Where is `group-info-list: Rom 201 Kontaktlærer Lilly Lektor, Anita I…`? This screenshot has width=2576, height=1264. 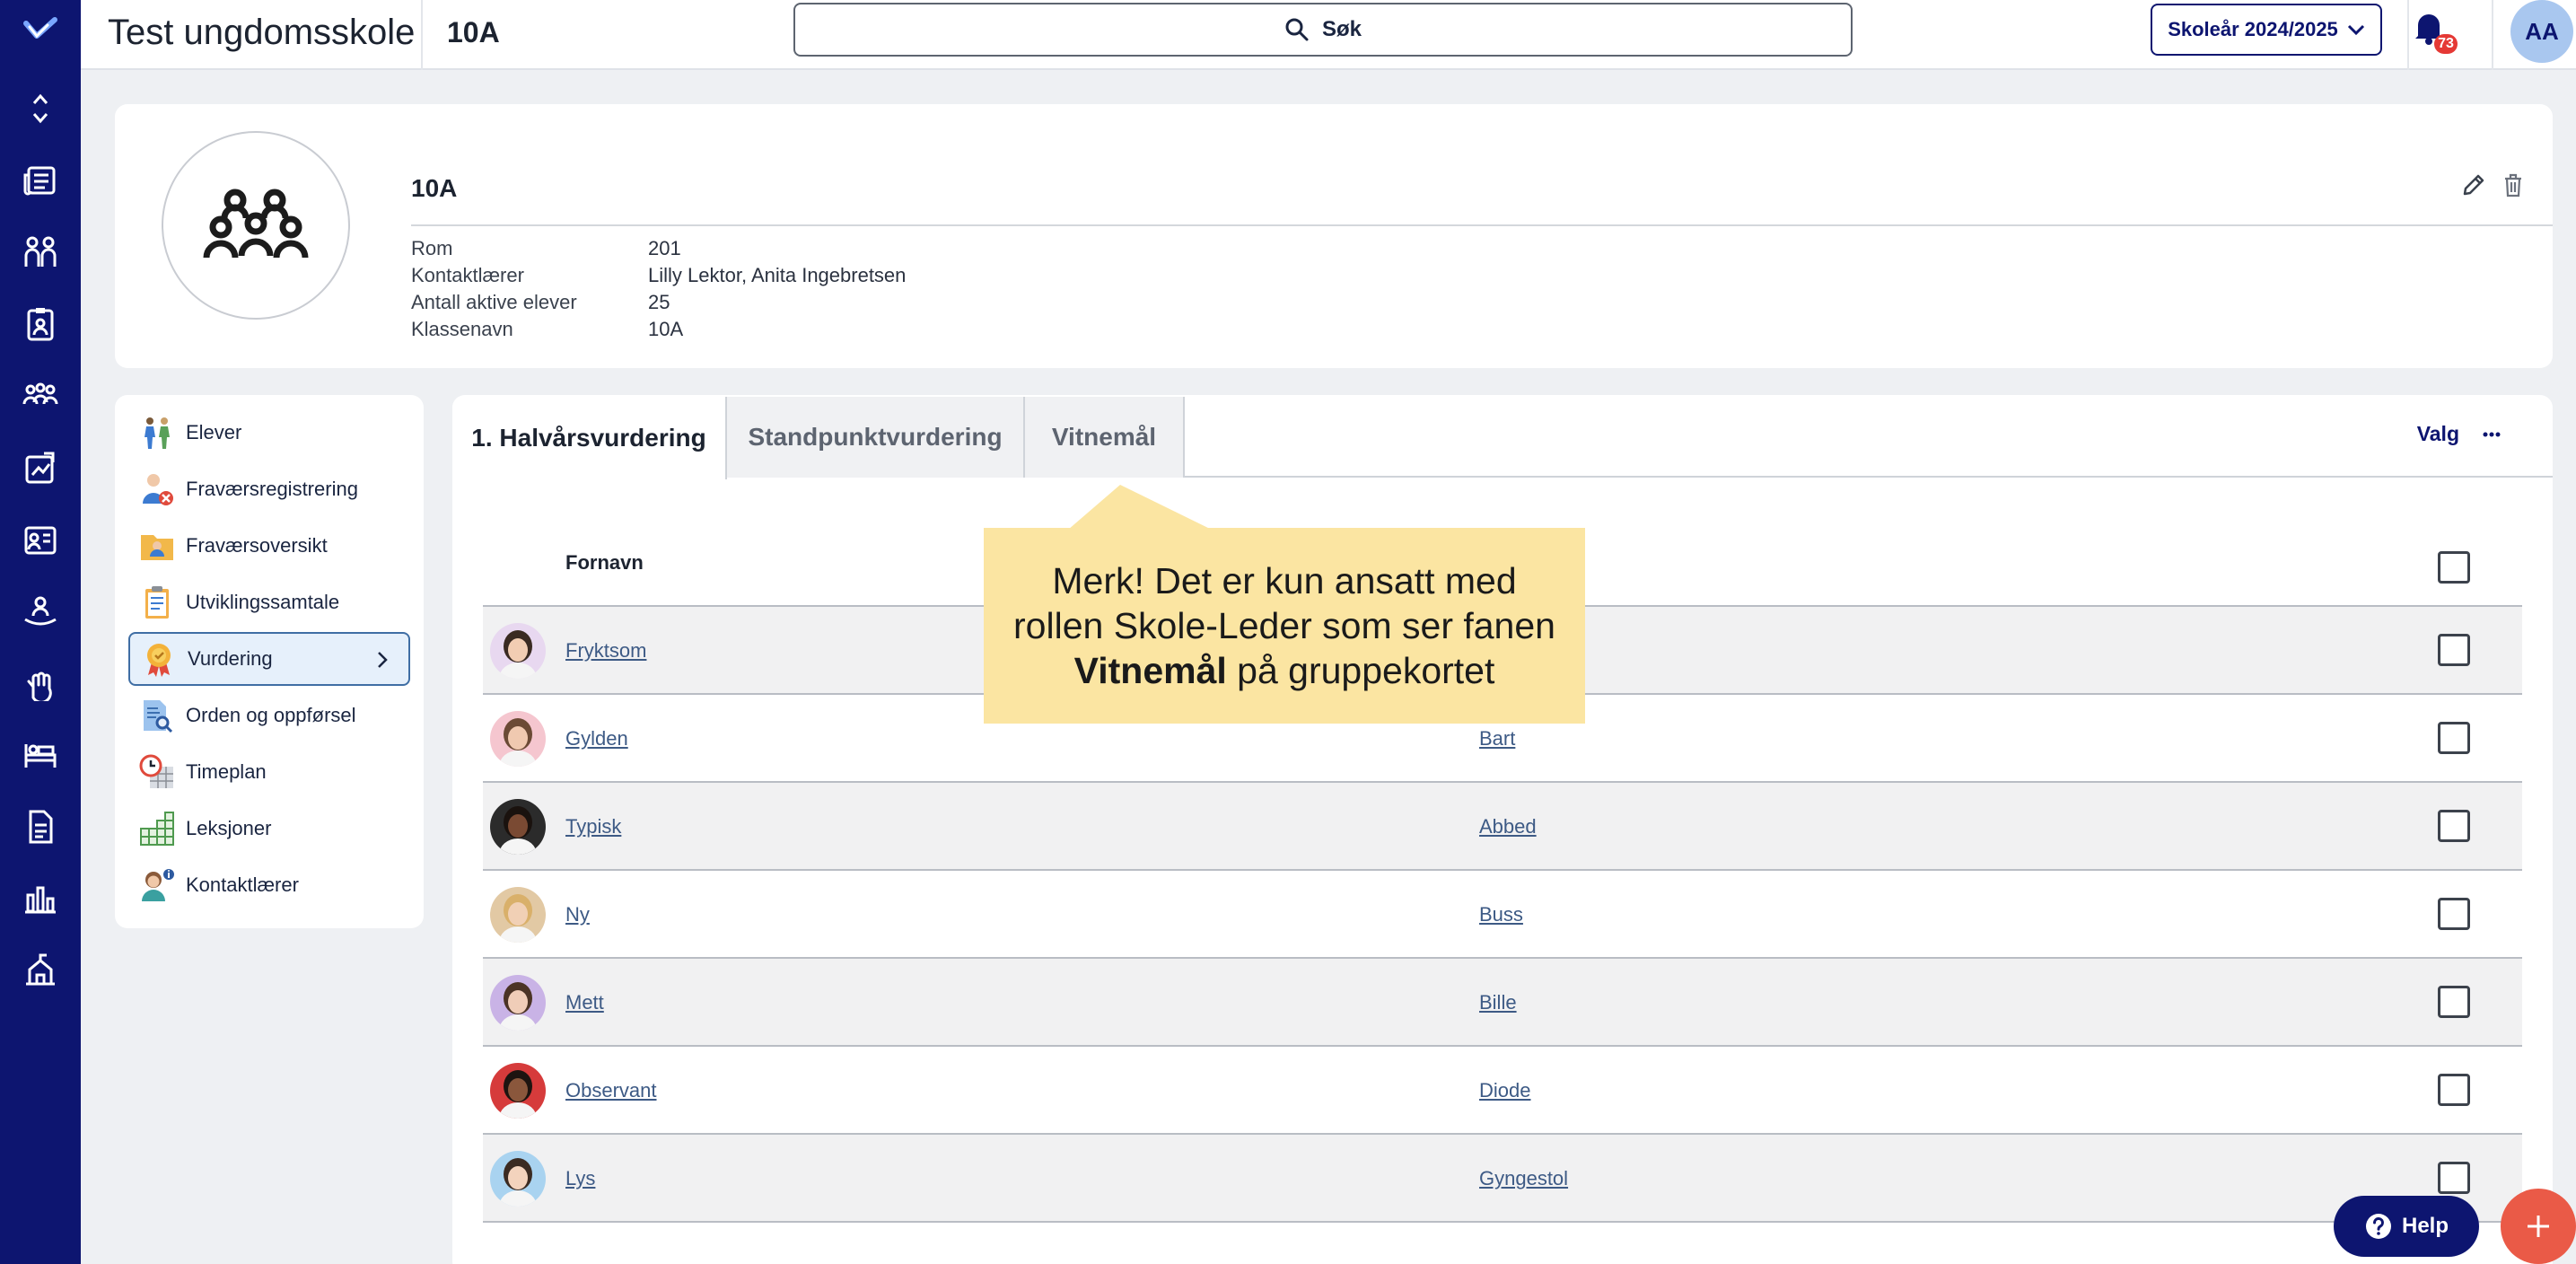
group-info-list: Rom 201 Kontaktlærer Lilly Lektor, Anita I… is located at coordinates (658, 289).